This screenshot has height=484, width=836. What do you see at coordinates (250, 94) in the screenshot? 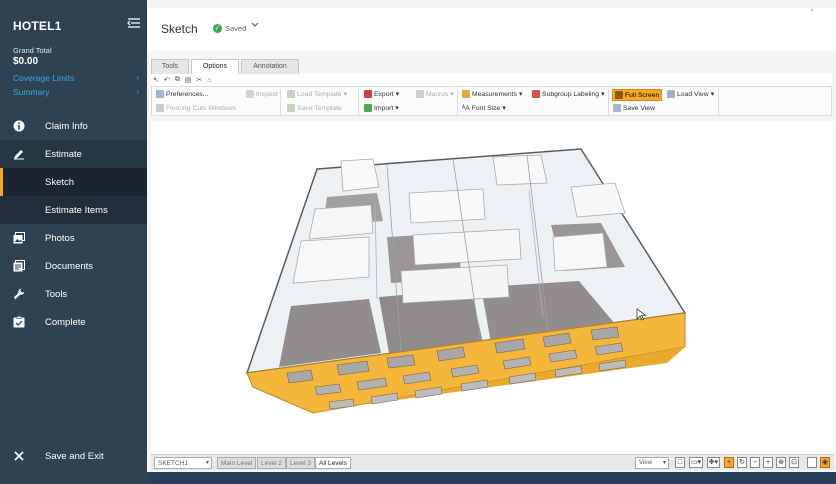
I see `inspect-icon` at bounding box center [250, 94].